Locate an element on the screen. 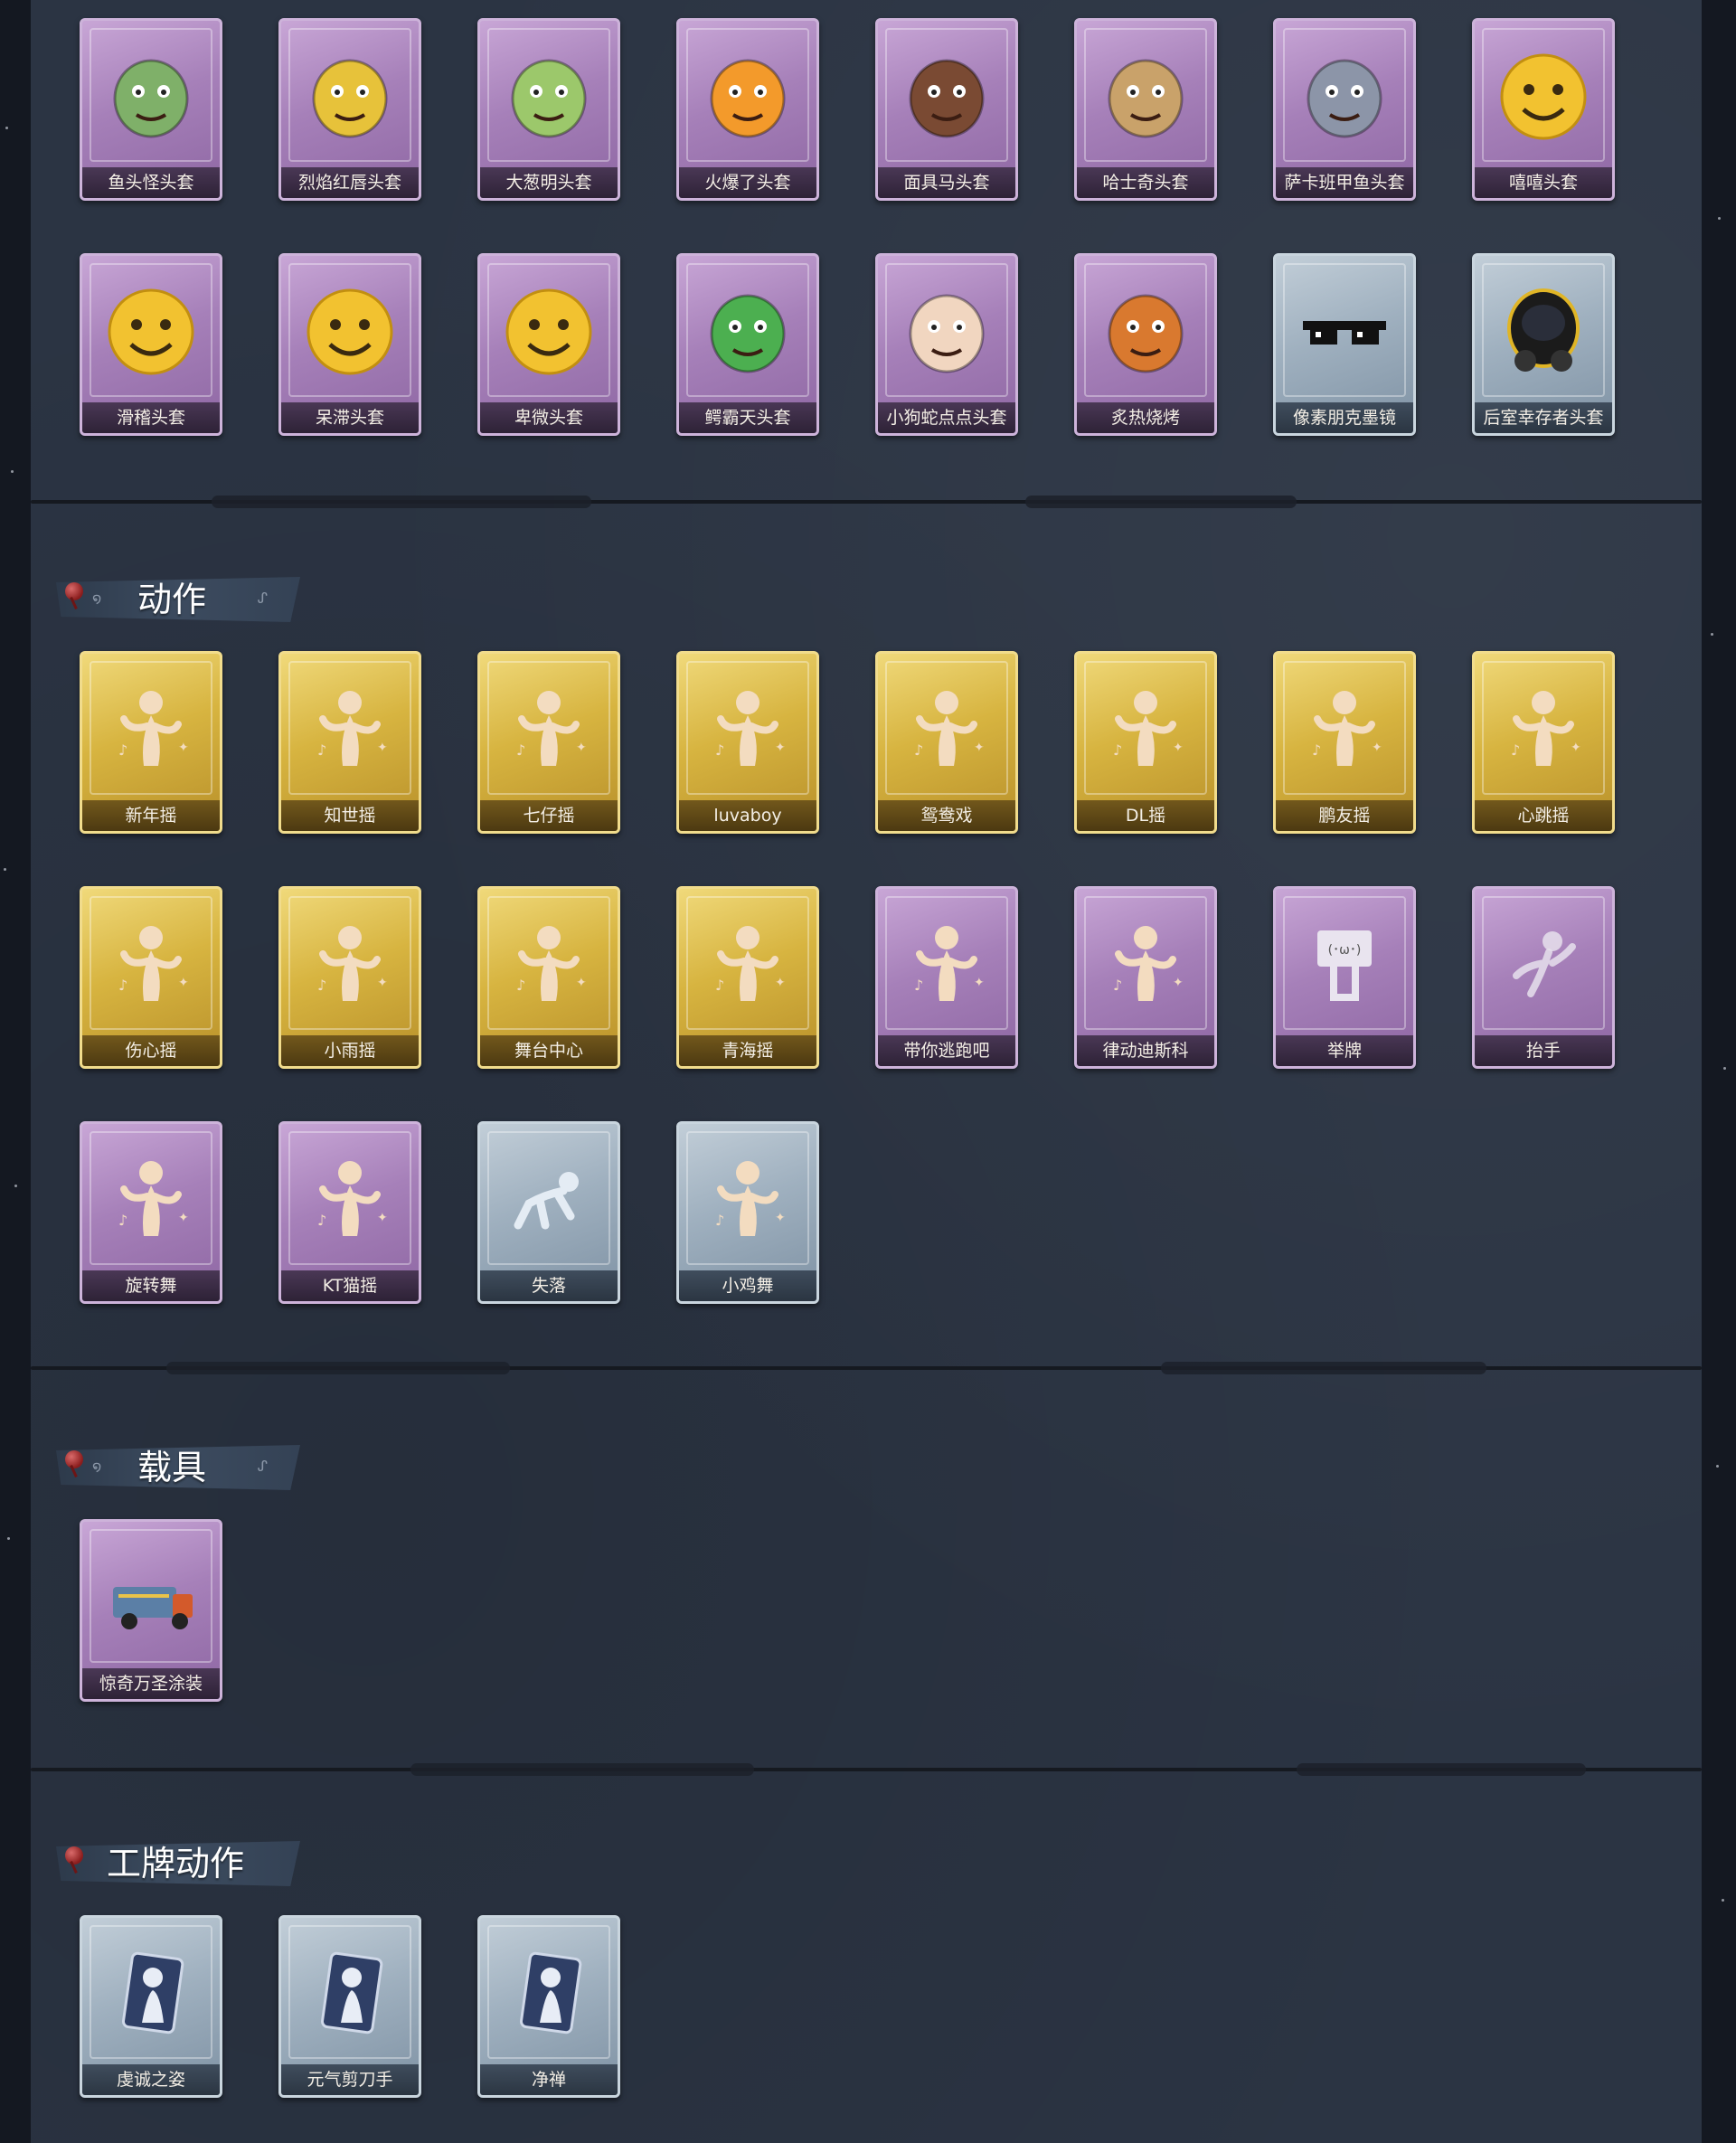 The height and width of the screenshot is (2143, 1736). headgear-card: 烈焰红唇头套 is located at coordinates (350, 109).